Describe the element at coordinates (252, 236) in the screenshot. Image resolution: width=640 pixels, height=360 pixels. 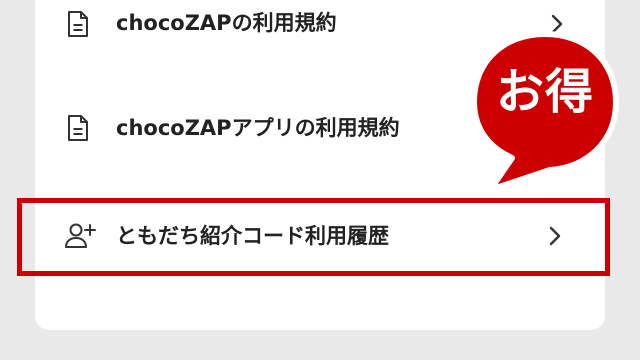
I see `menu-item-label: ともだち紹介コード利用履歴` at that location.